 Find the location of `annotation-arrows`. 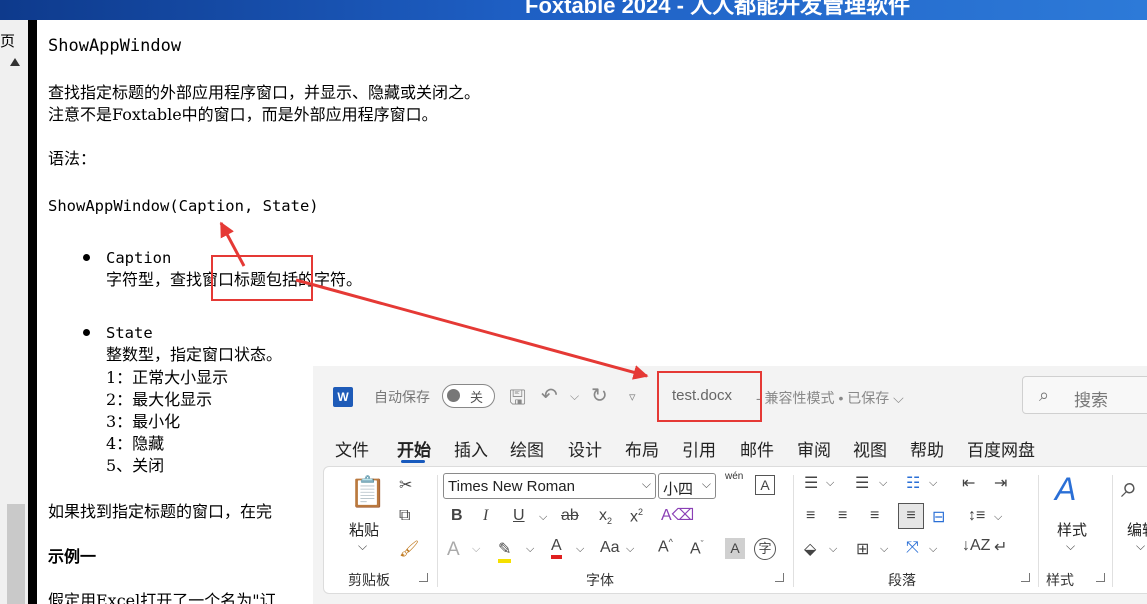

annotation-arrows is located at coordinates (434, 300).